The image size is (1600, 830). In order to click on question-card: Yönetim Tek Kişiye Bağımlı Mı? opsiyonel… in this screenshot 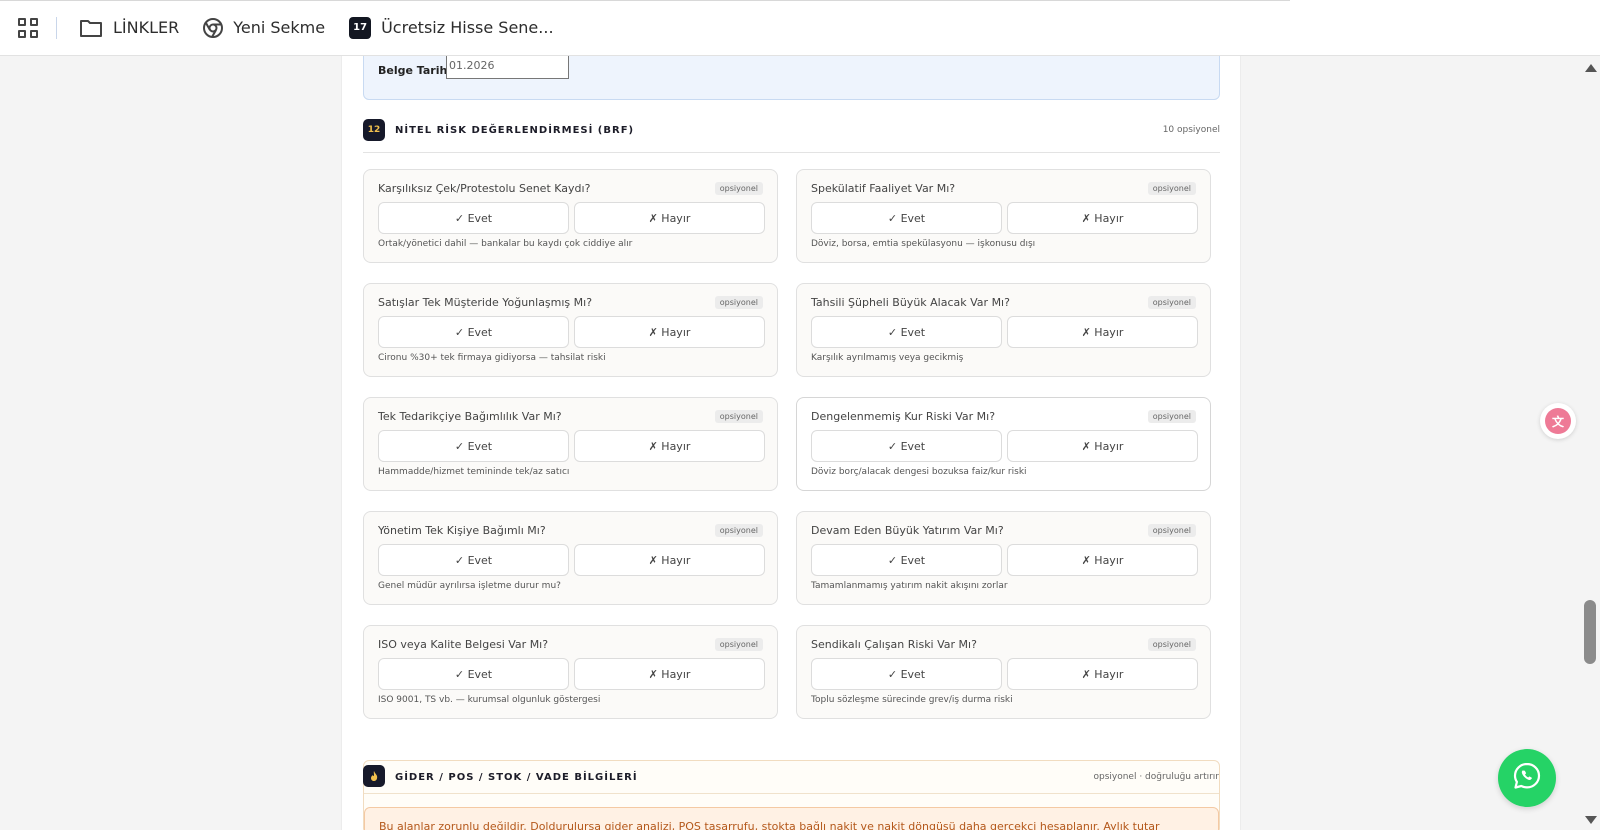, I will do `click(570, 558)`.